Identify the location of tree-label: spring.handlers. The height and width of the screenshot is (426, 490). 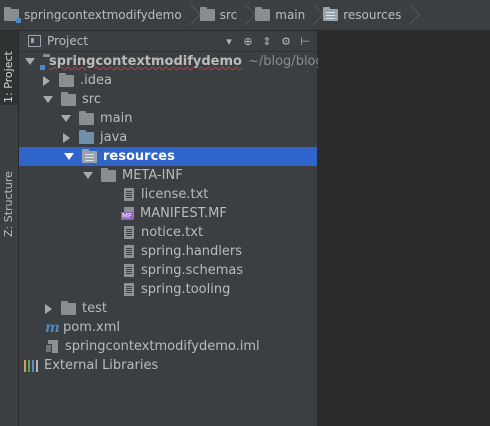
(192, 251).